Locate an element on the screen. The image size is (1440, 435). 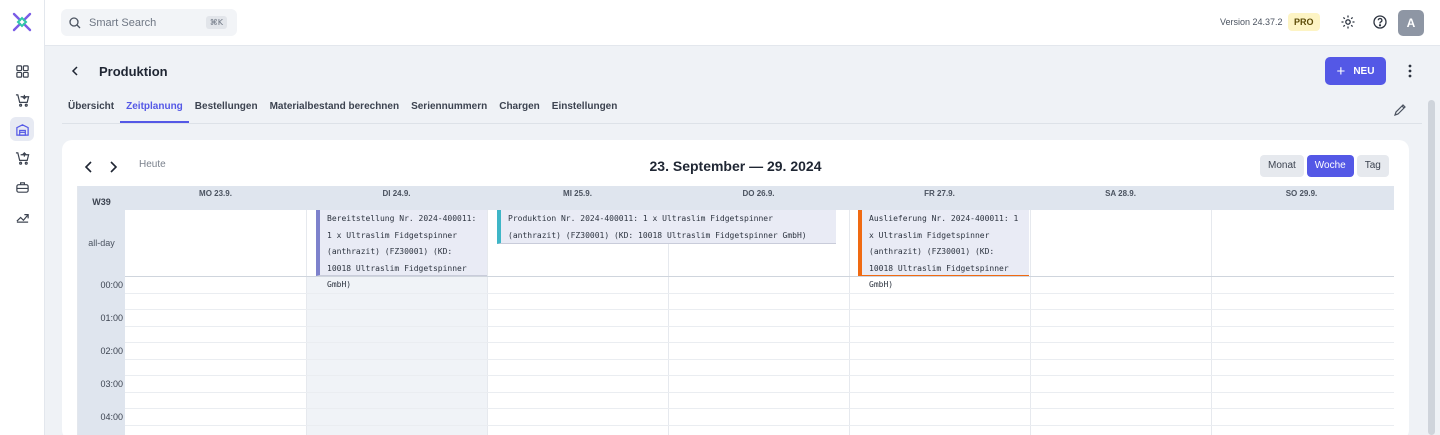
back-icon is located at coordinates (75, 71).